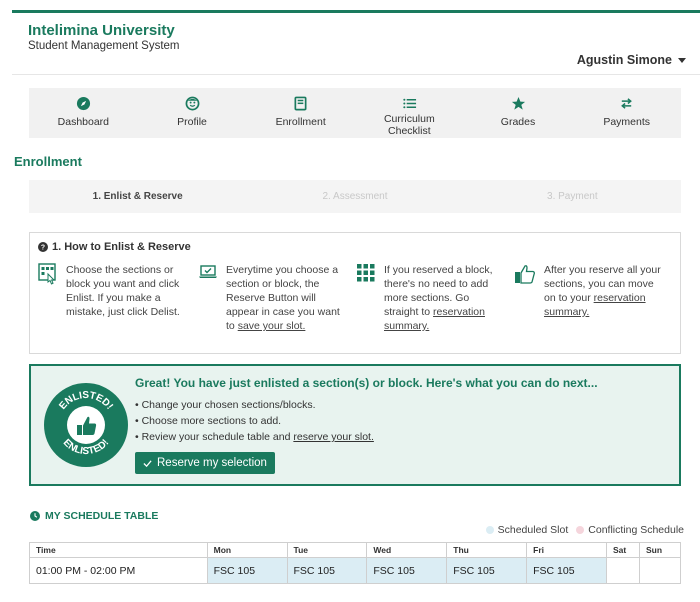 This screenshot has height=602, width=700. Describe the element at coordinates (327, 550) in the screenshot. I see `column-header: Tue` at that location.